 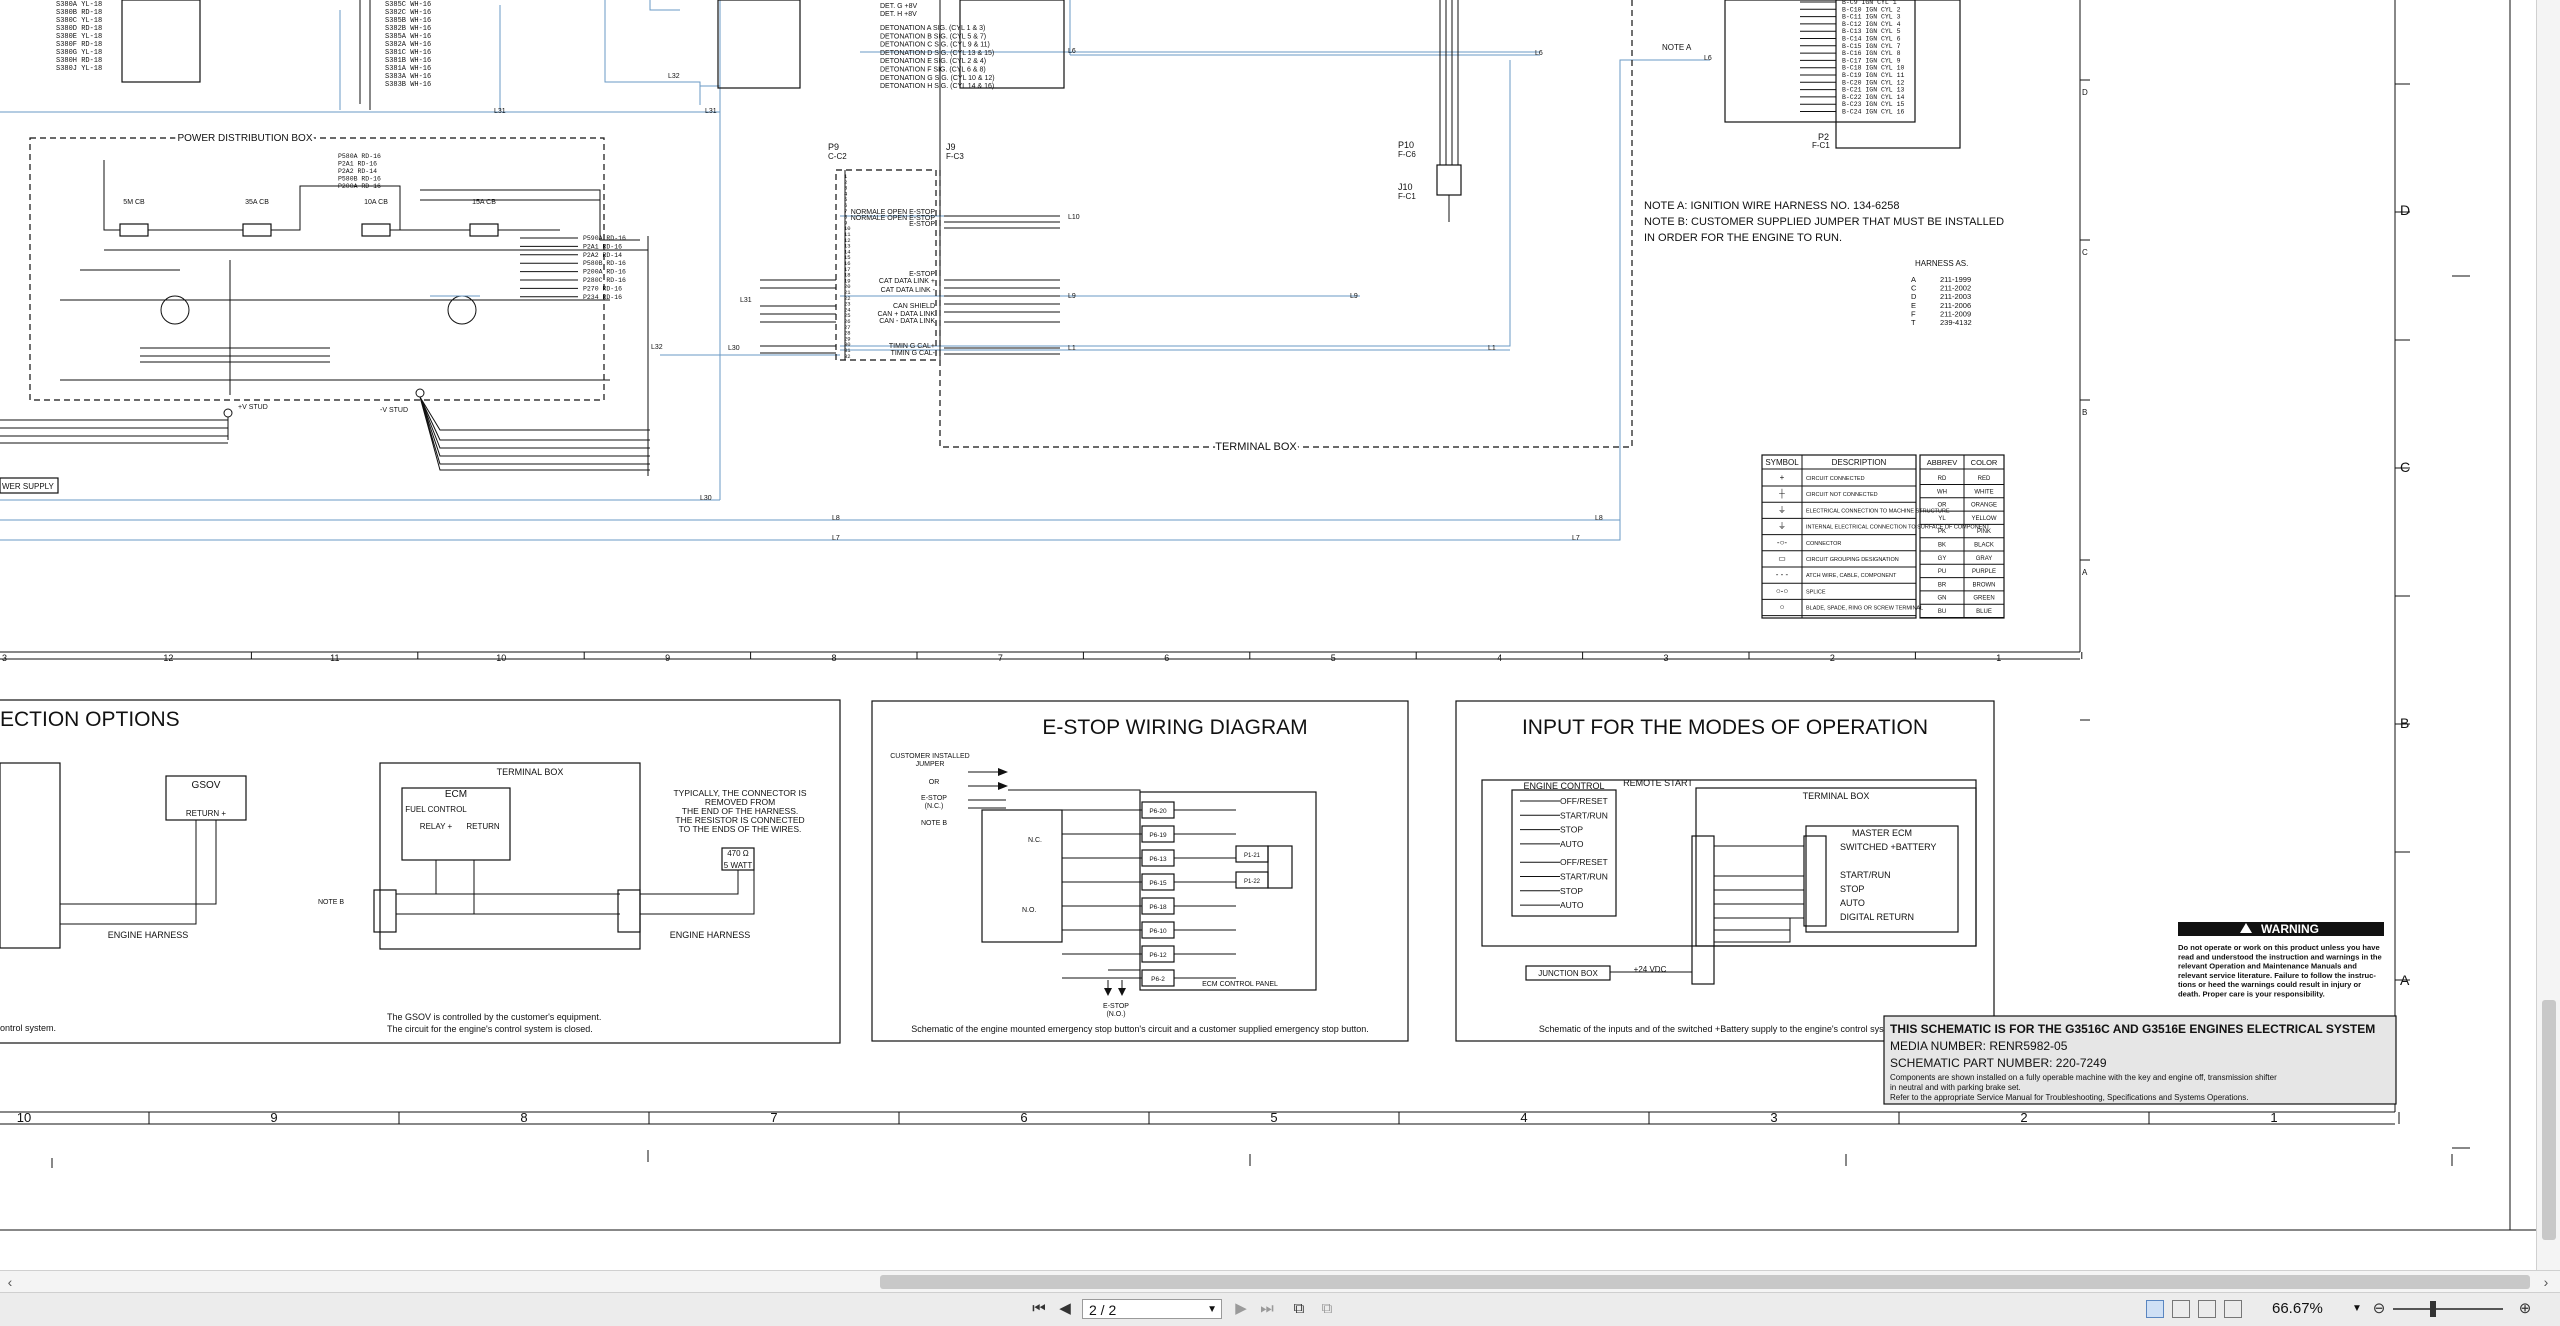 What do you see at coordinates (1871, 46) in the screenshot?
I see `ignition-label: B-C15 IGN CYL 7` at bounding box center [1871, 46].